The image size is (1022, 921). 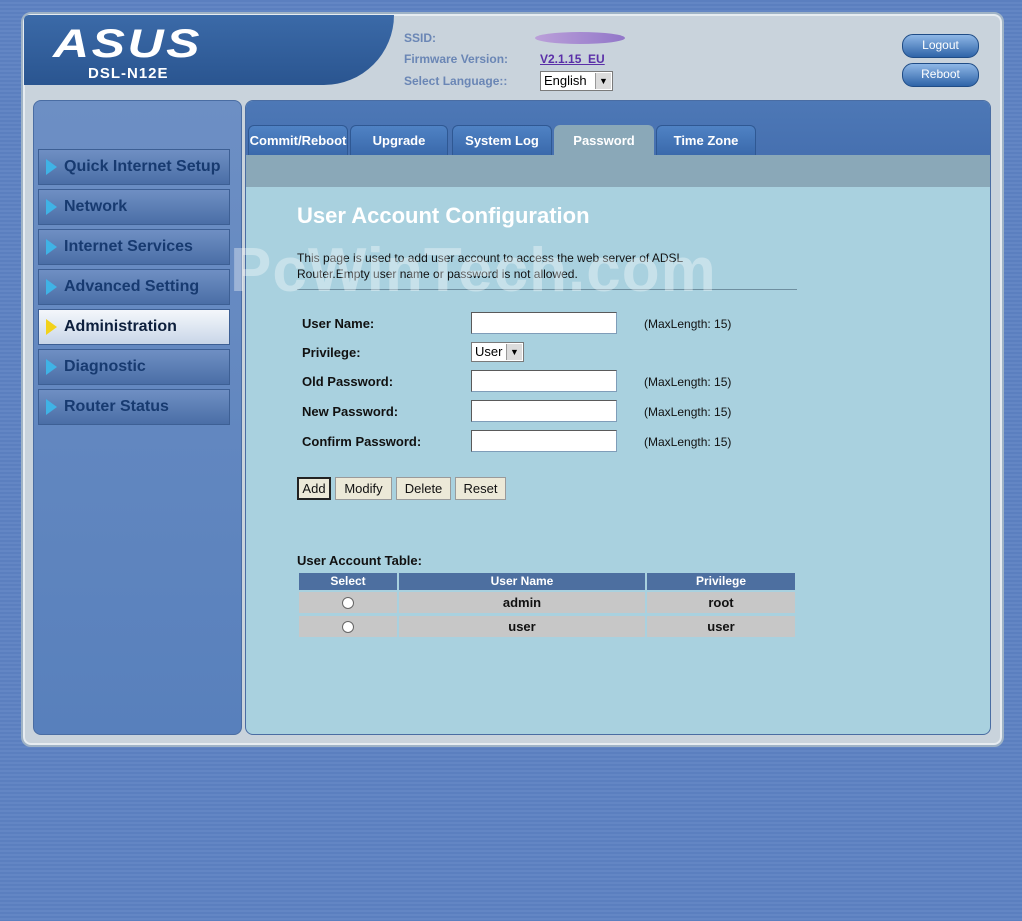 What do you see at coordinates (363, 488) in the screenshot?
I see `modify-button: Modify` at bounding box center [363, 488].